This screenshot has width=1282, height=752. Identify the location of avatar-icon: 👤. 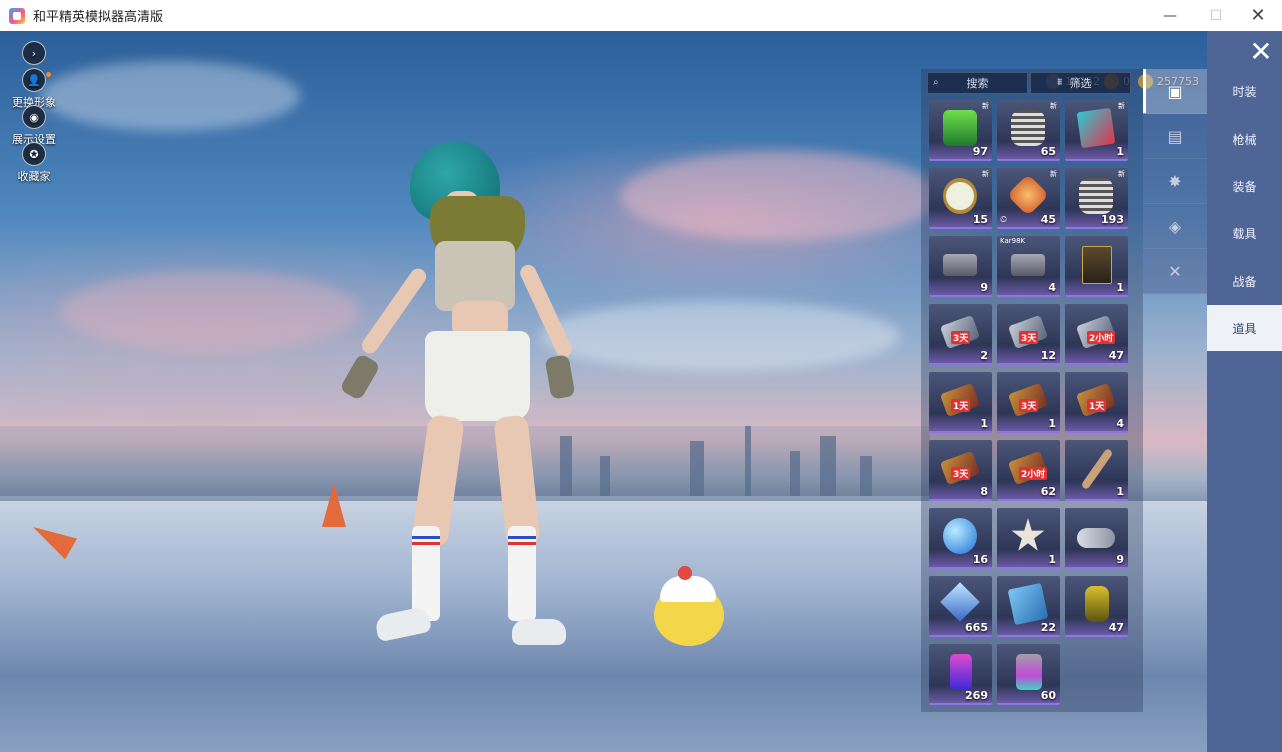
(34, 80).